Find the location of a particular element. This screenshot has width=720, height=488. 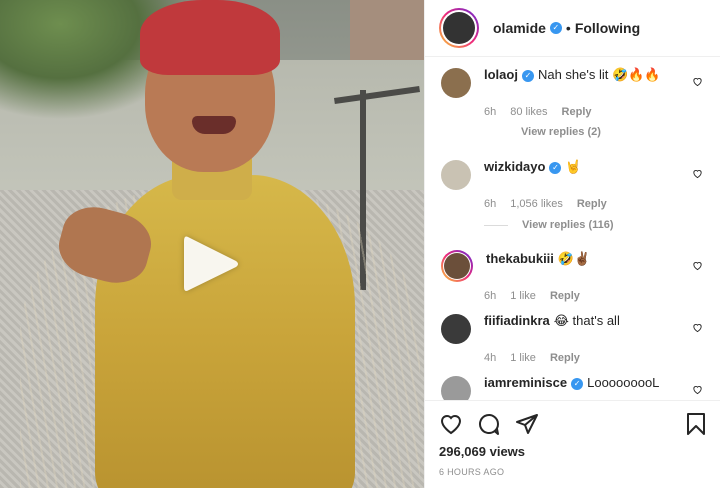

view-replies-label: View replies (2) is located at coordinates (561, 132).